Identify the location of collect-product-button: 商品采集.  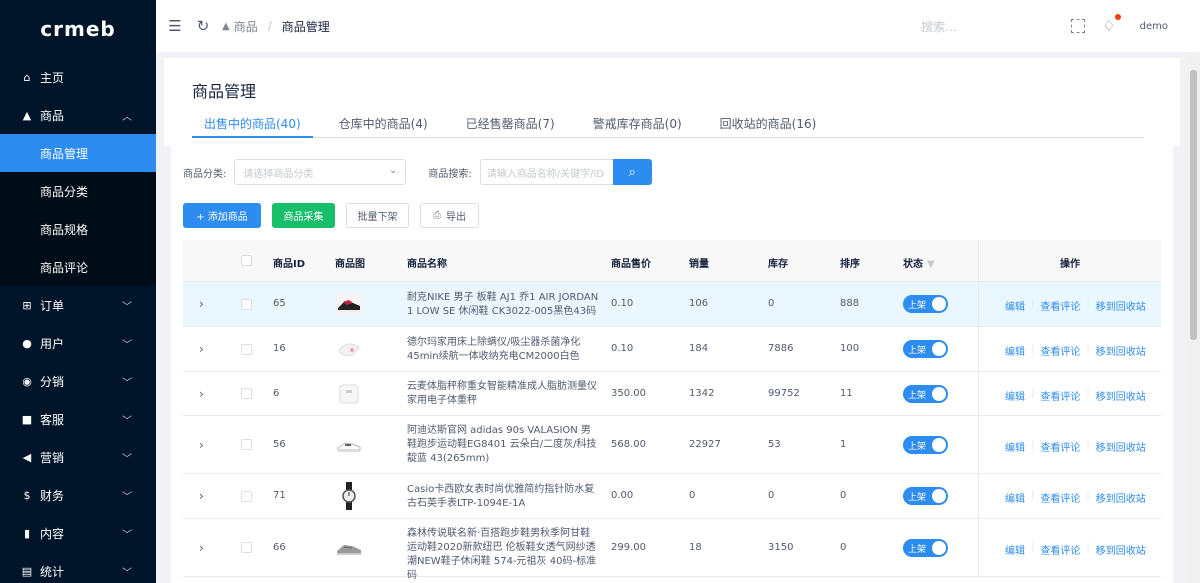
(303, 215).